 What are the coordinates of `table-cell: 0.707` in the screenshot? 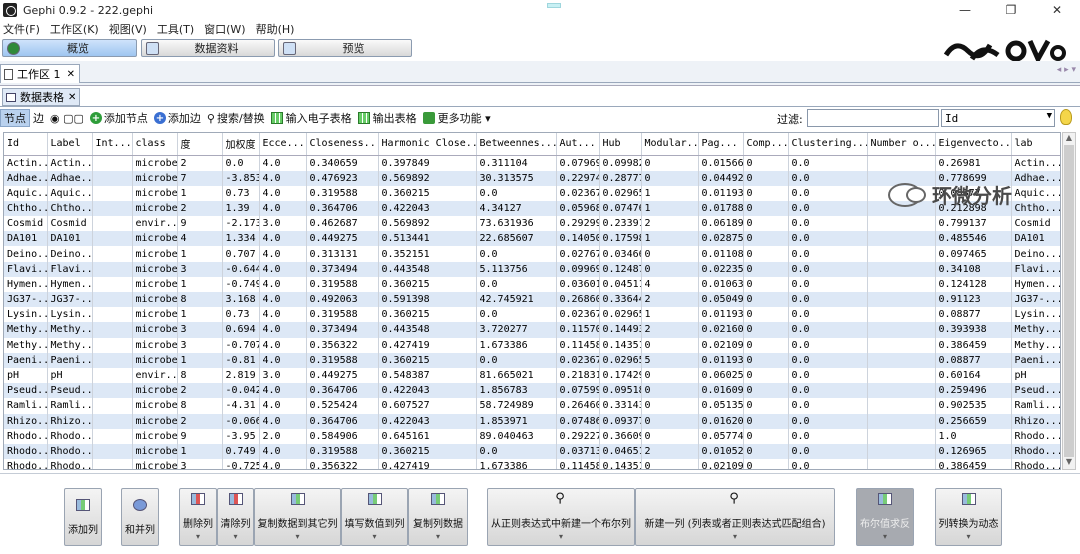 It's located at (241, 254).